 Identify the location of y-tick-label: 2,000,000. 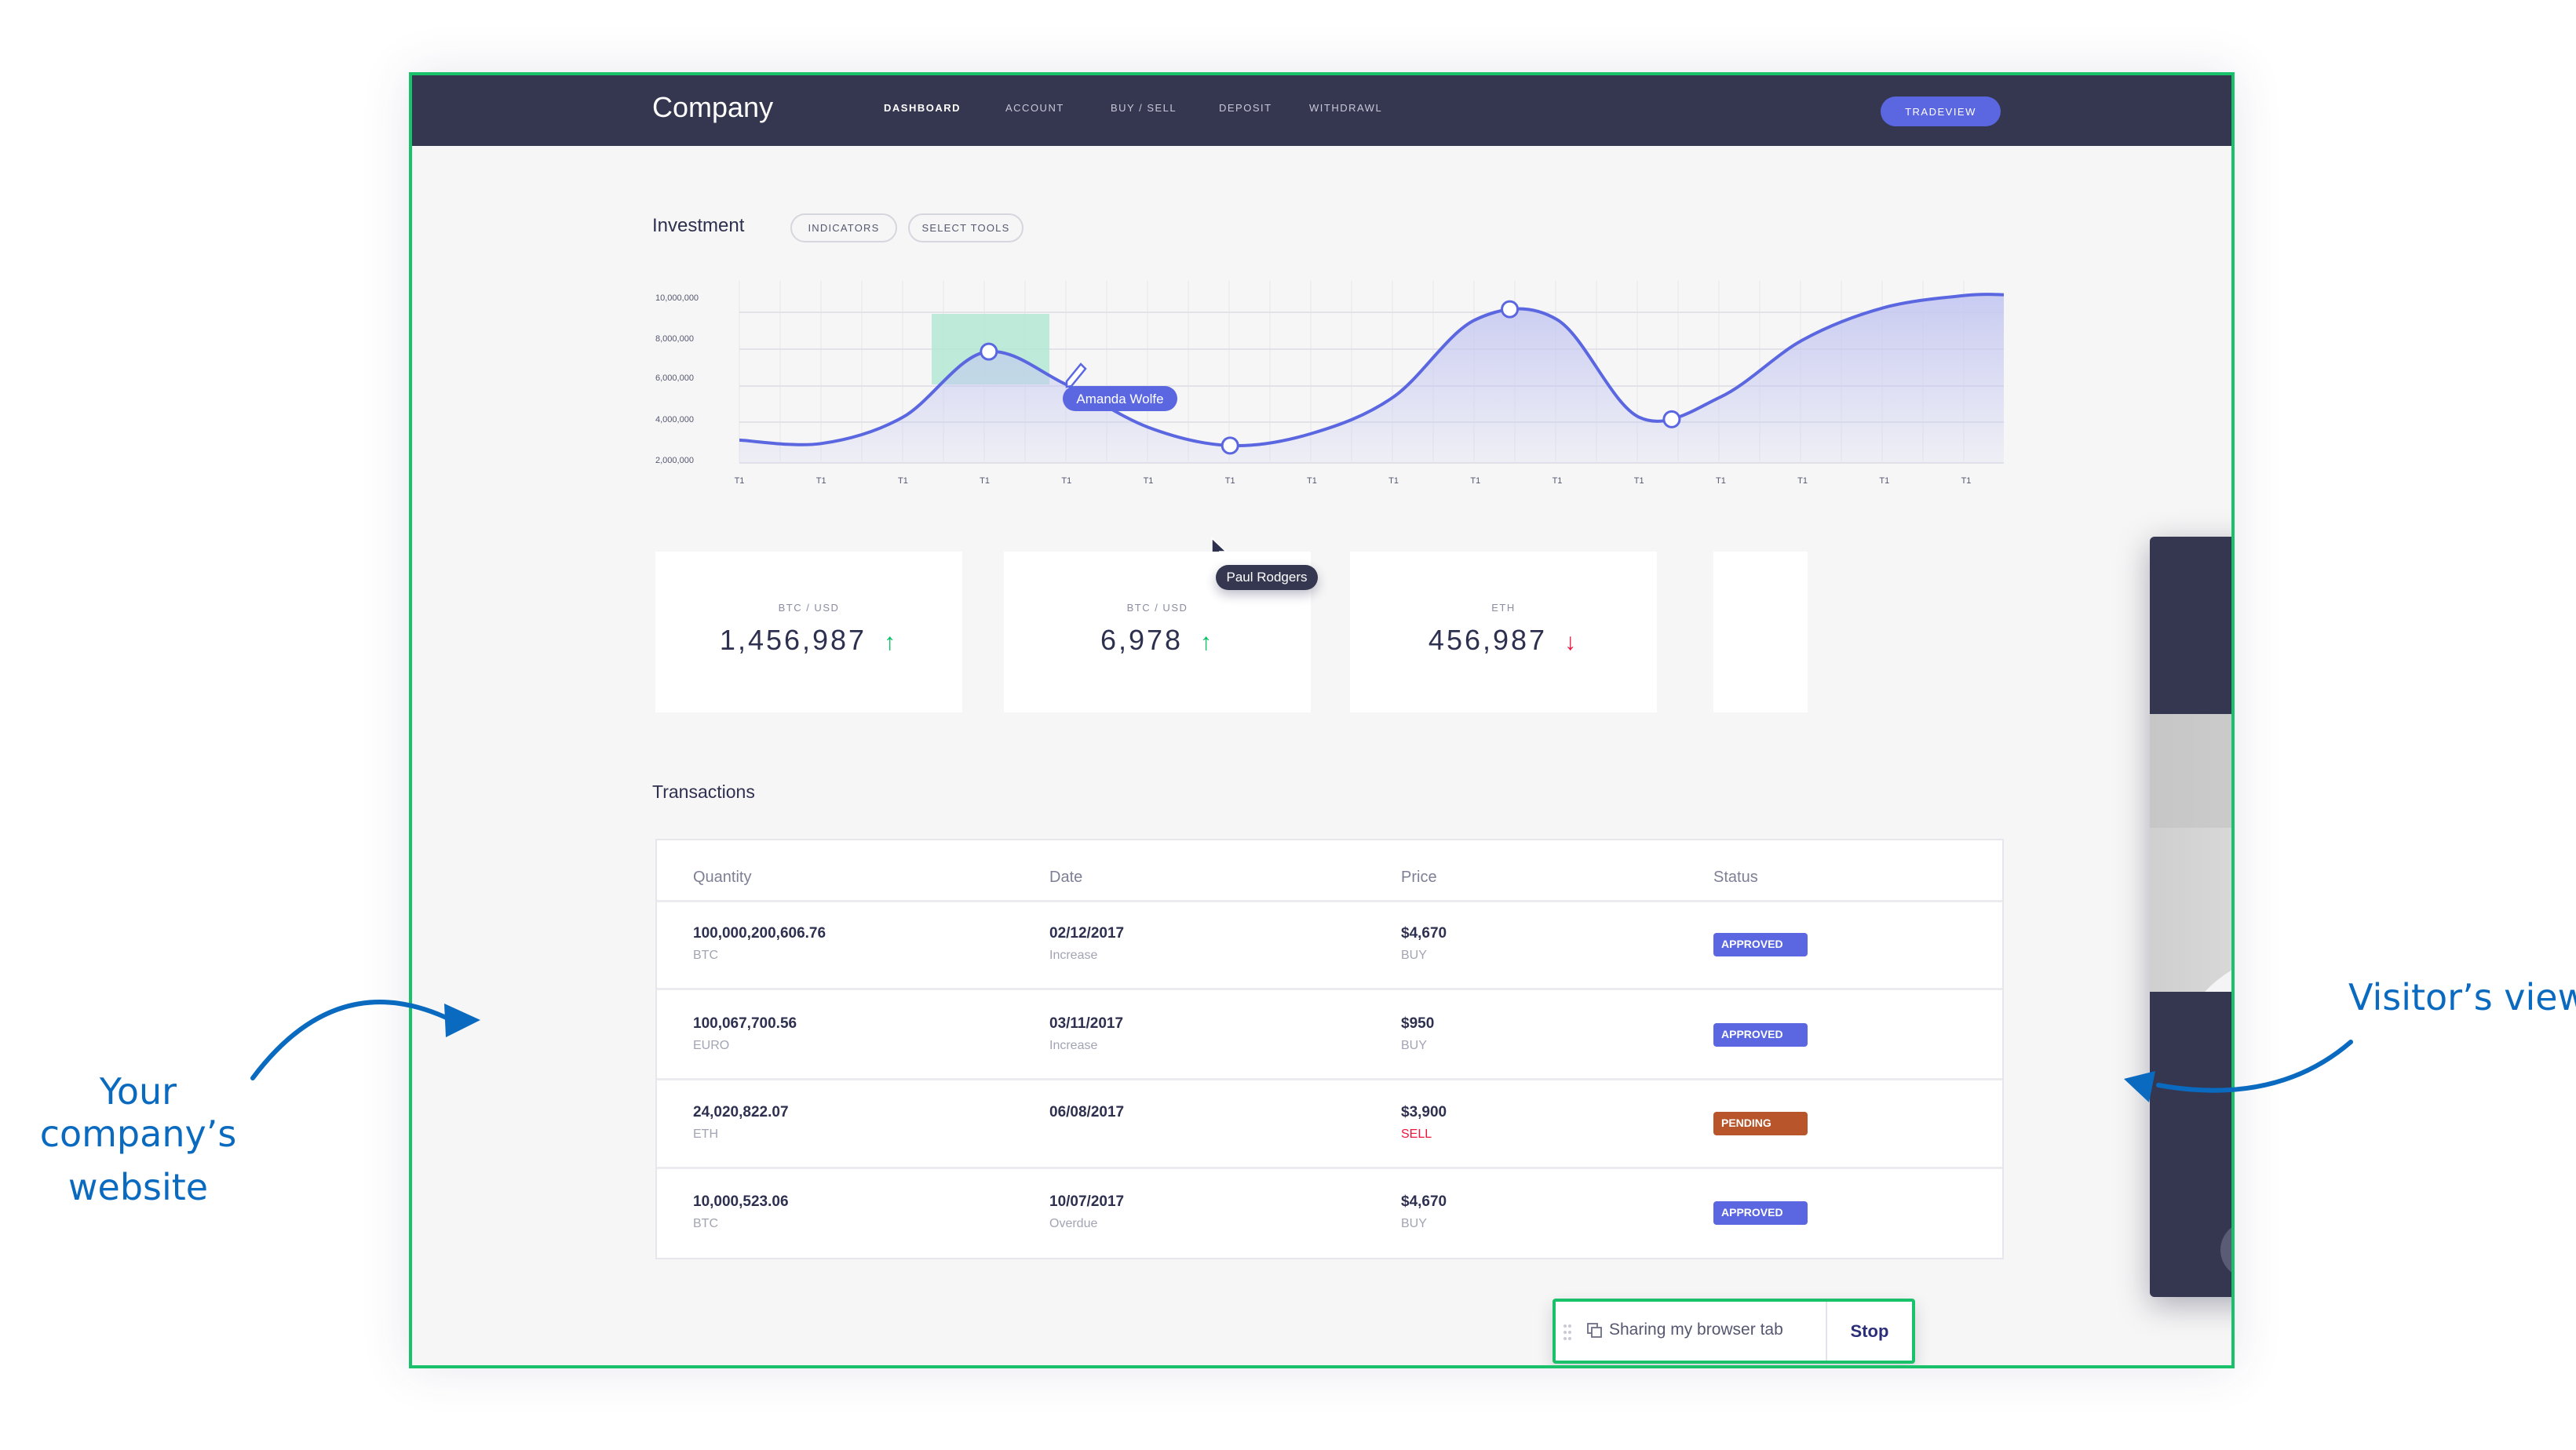
(674, 461).